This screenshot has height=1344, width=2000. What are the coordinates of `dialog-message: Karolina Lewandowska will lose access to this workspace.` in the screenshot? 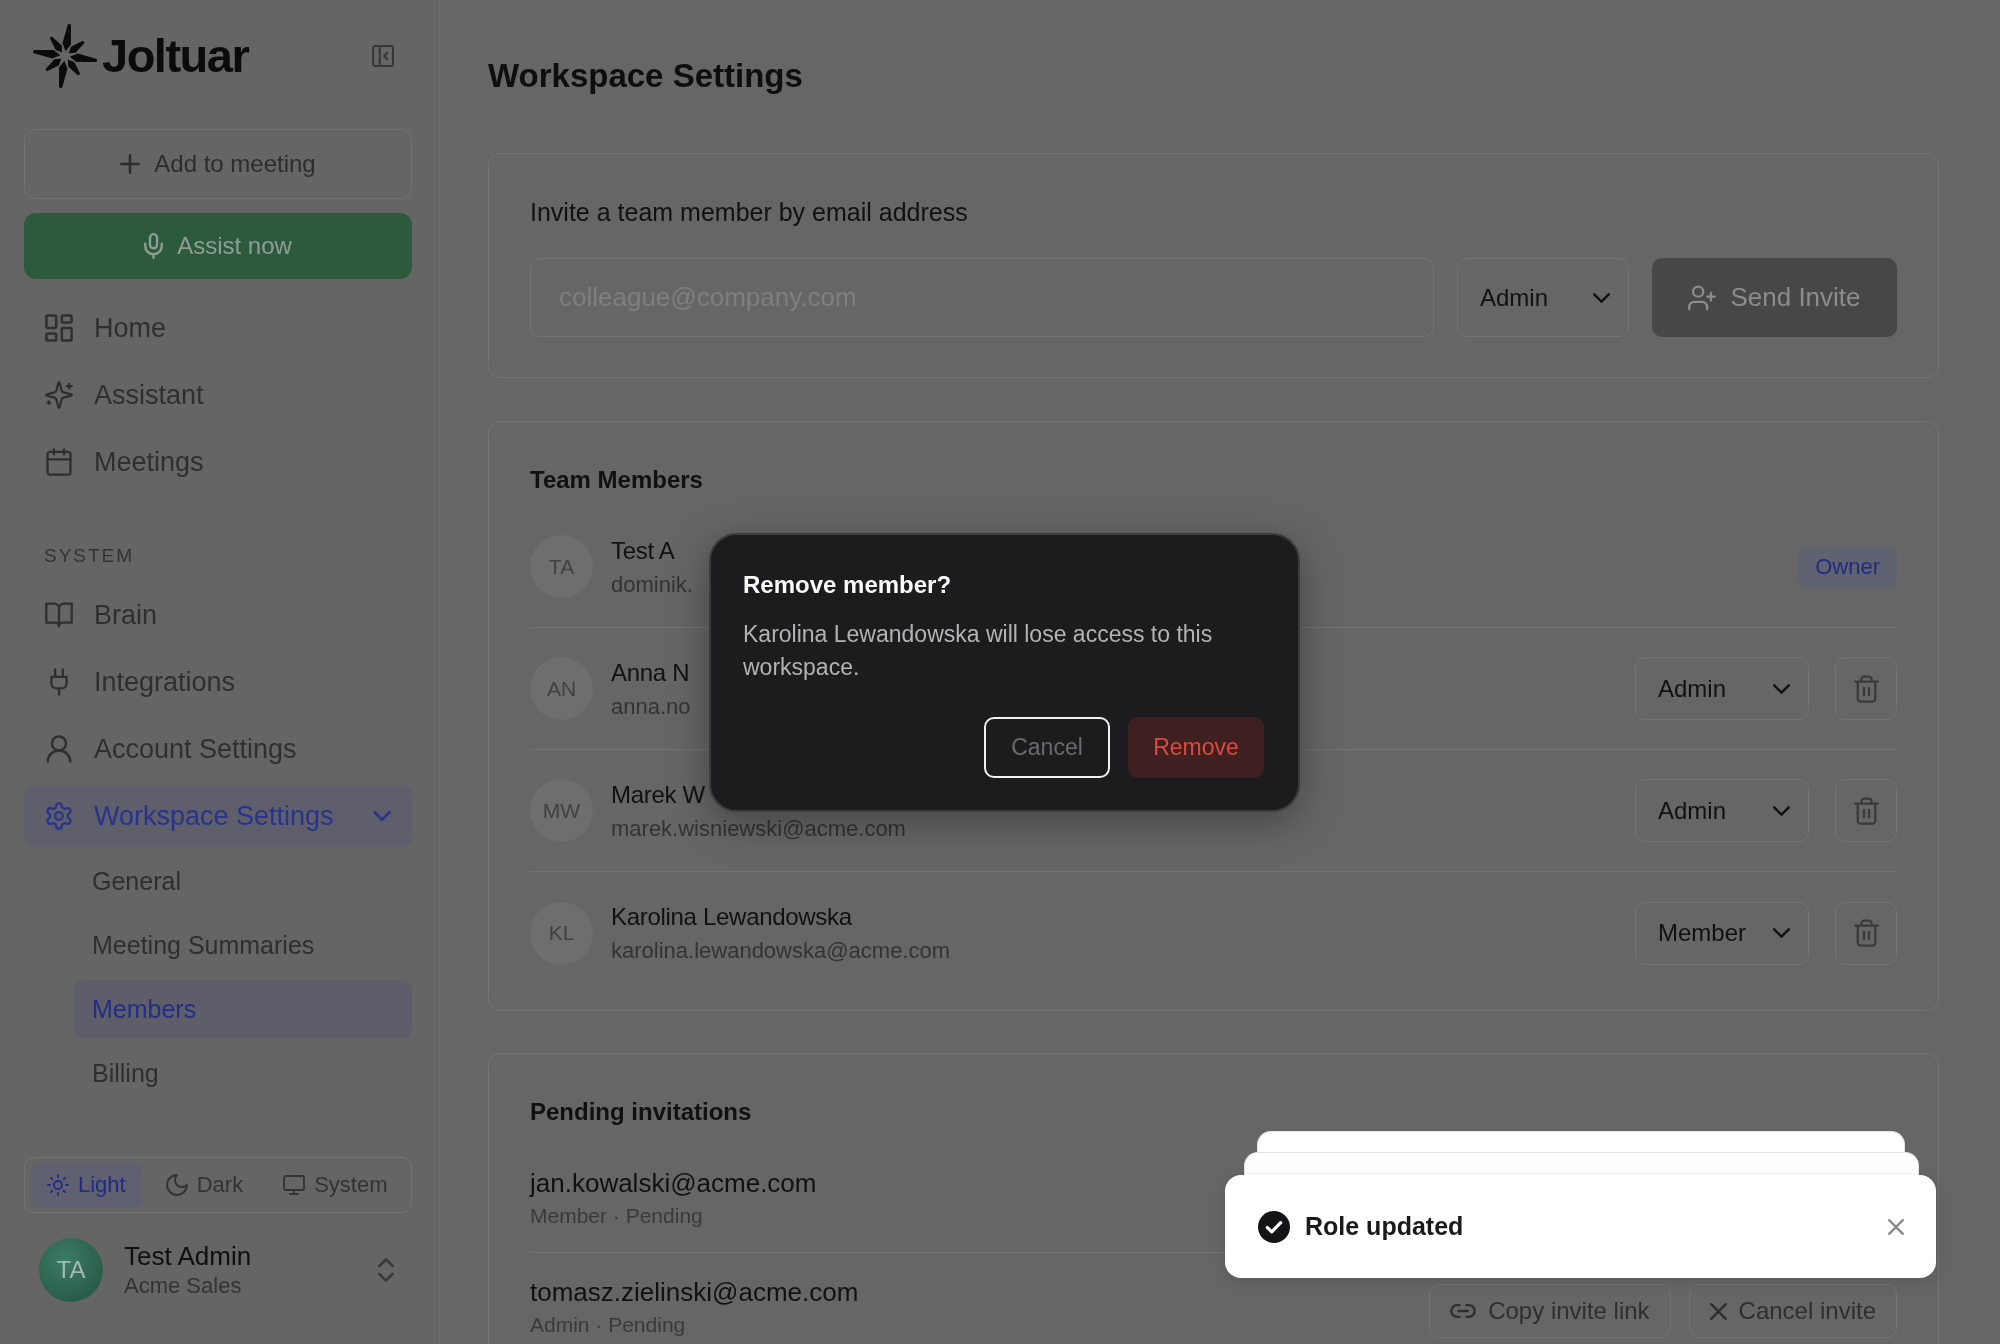 It's located at (978, 651).